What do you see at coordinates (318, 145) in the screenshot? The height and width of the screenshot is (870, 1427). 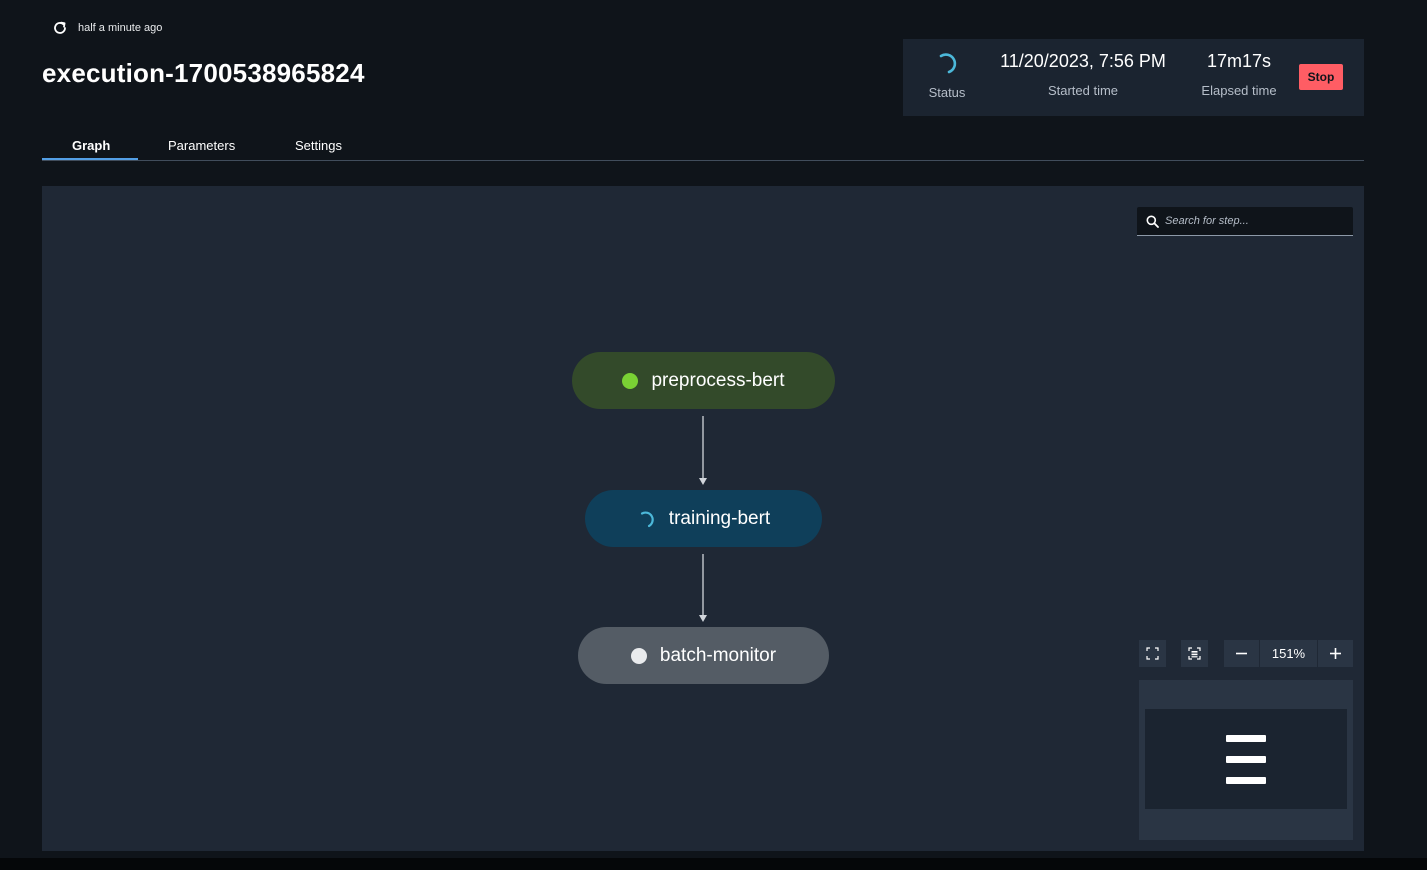 I see `tab-settings: Settings` at bounding box center [318, 145].